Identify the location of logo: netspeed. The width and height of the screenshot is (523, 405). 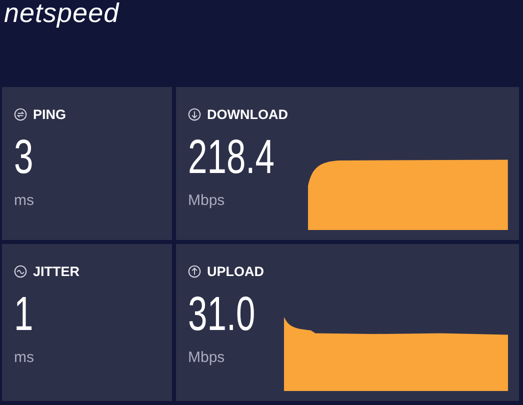
(61, 15).